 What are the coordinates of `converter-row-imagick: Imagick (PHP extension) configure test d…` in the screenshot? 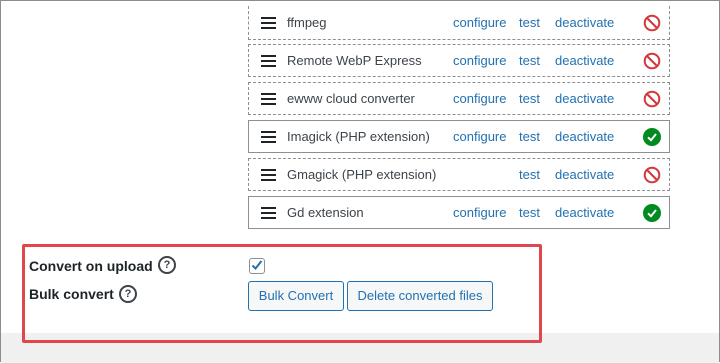 It's located at (459, 136).